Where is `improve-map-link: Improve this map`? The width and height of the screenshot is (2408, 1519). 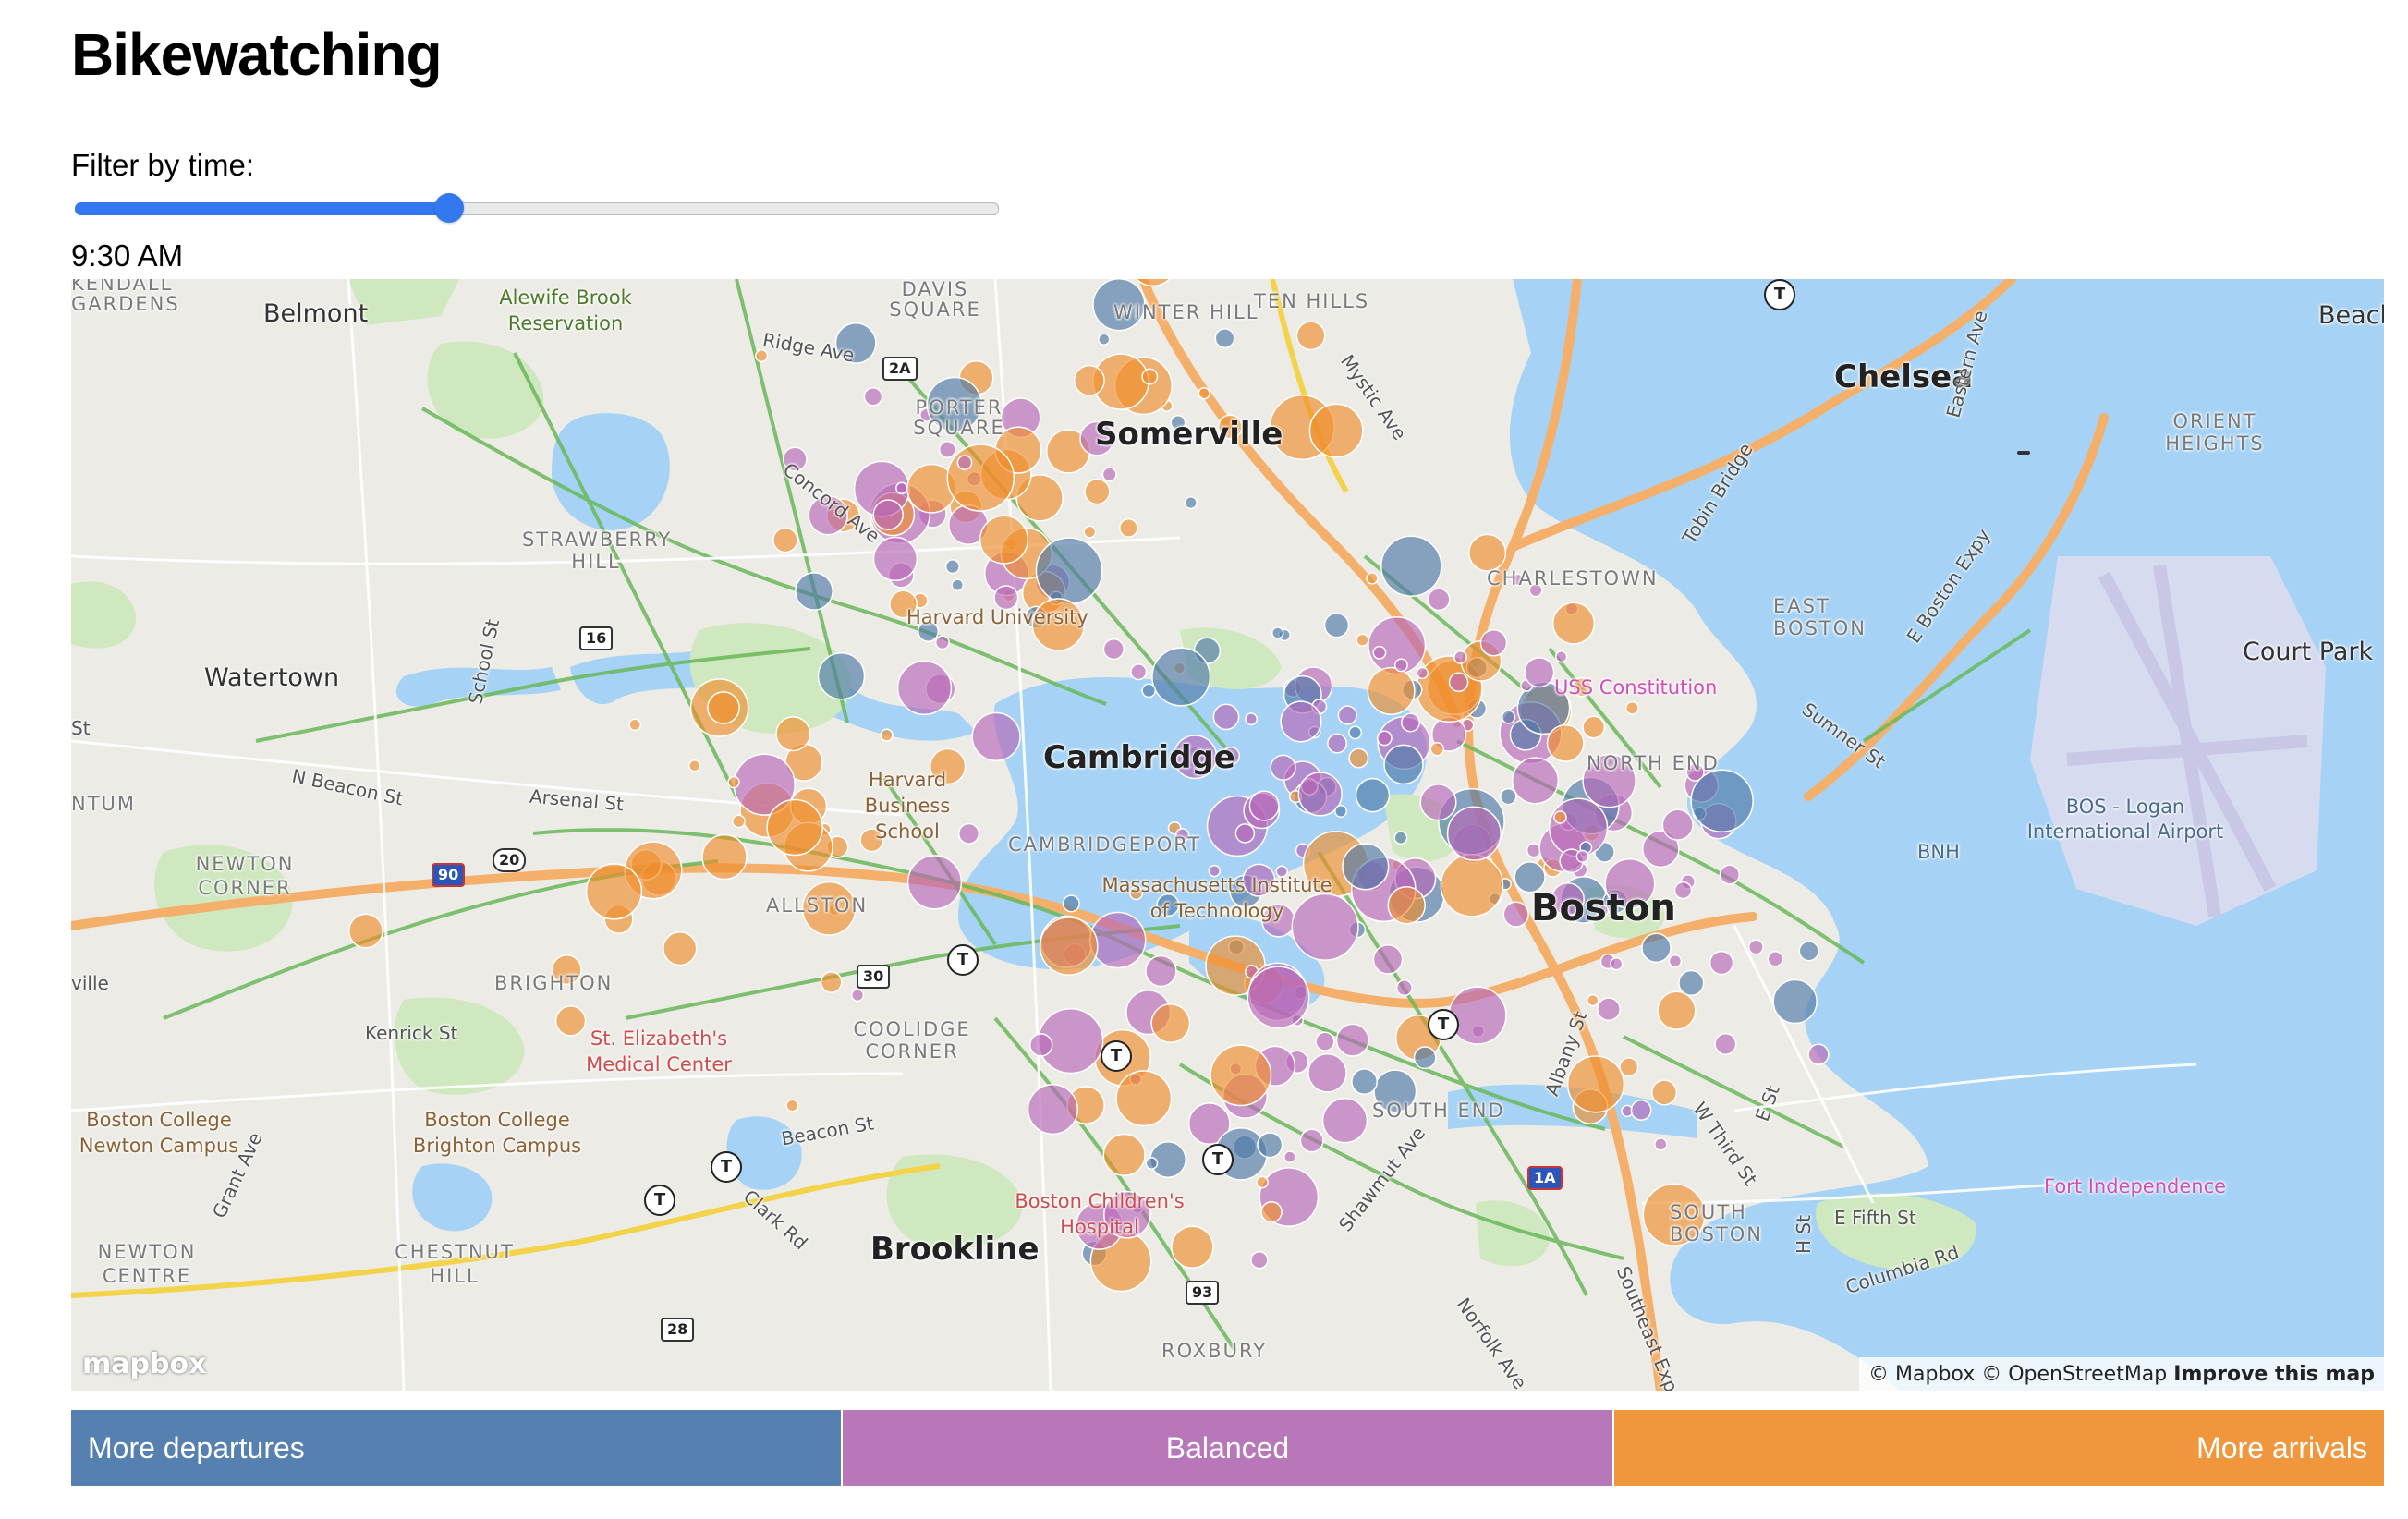
improve-map-link: Improve this map is located at coordinates (2274, 1374).